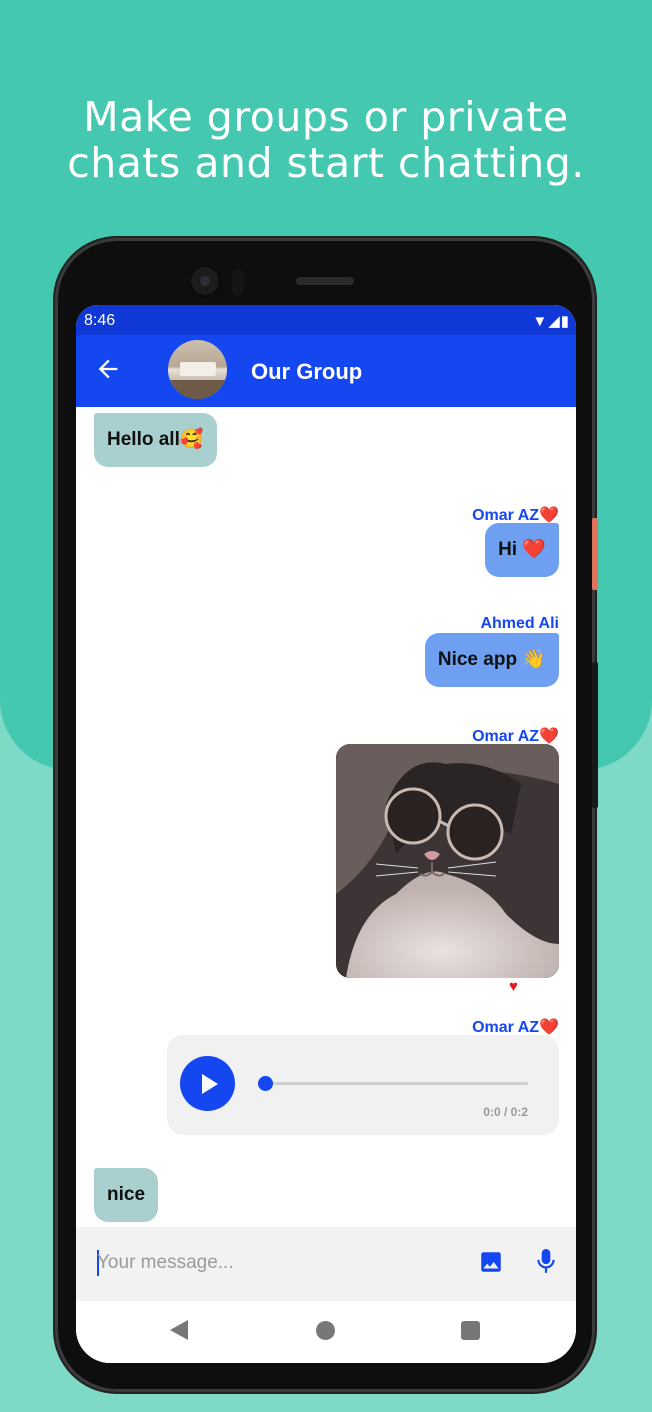 This screenshot has width=652, height=1412. I want to click on status-icons: ▼◢▮, so click(551, 321).